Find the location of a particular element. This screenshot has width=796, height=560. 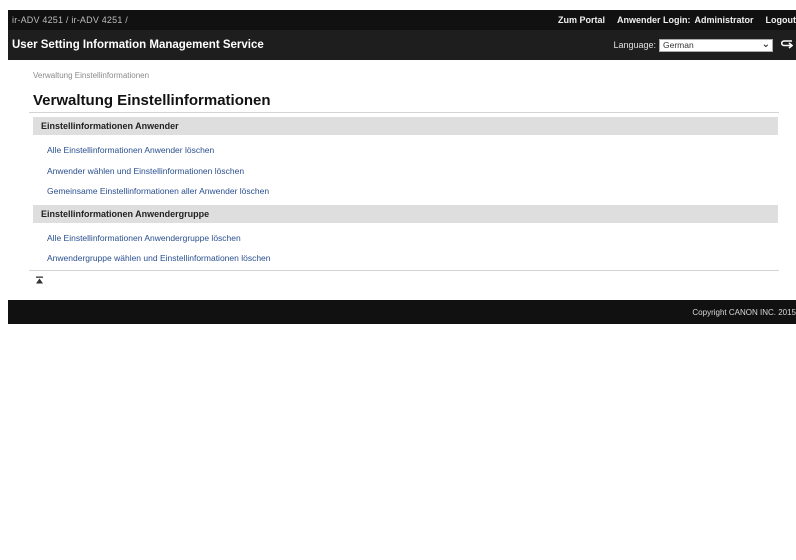

breadcrumb: Verwaltung Einstellinformationen is located at coordinates (91, 75).